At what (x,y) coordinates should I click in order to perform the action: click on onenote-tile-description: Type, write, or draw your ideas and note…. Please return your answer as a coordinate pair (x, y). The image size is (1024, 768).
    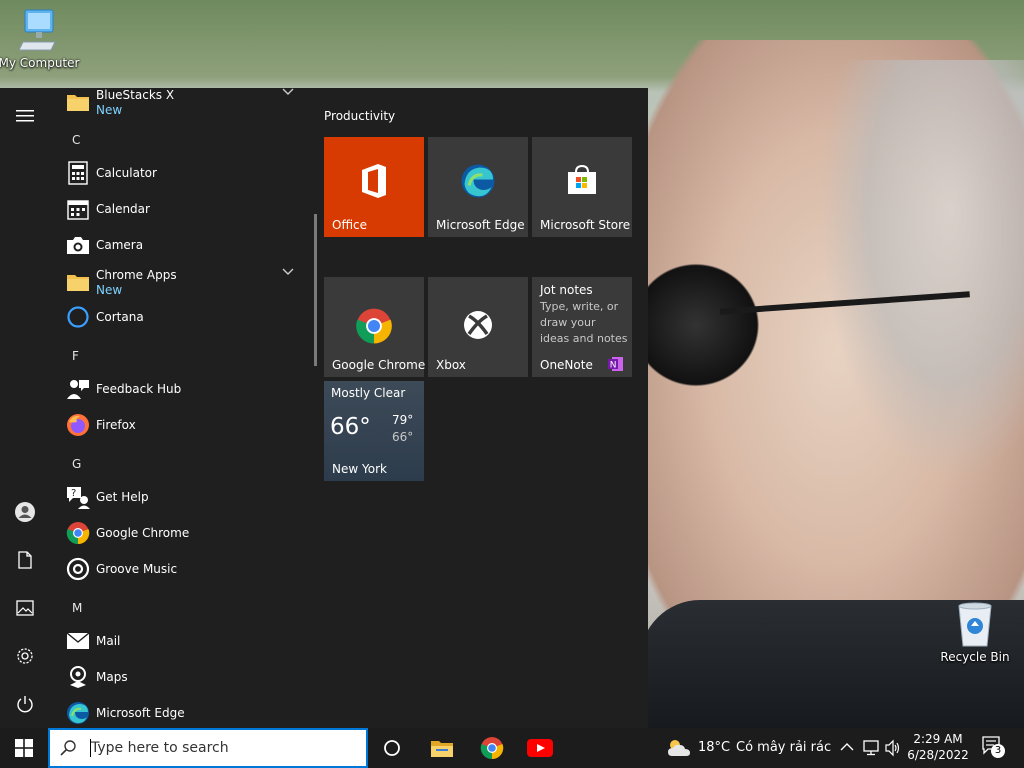
    Looking at the image, I should click on (584, 322).